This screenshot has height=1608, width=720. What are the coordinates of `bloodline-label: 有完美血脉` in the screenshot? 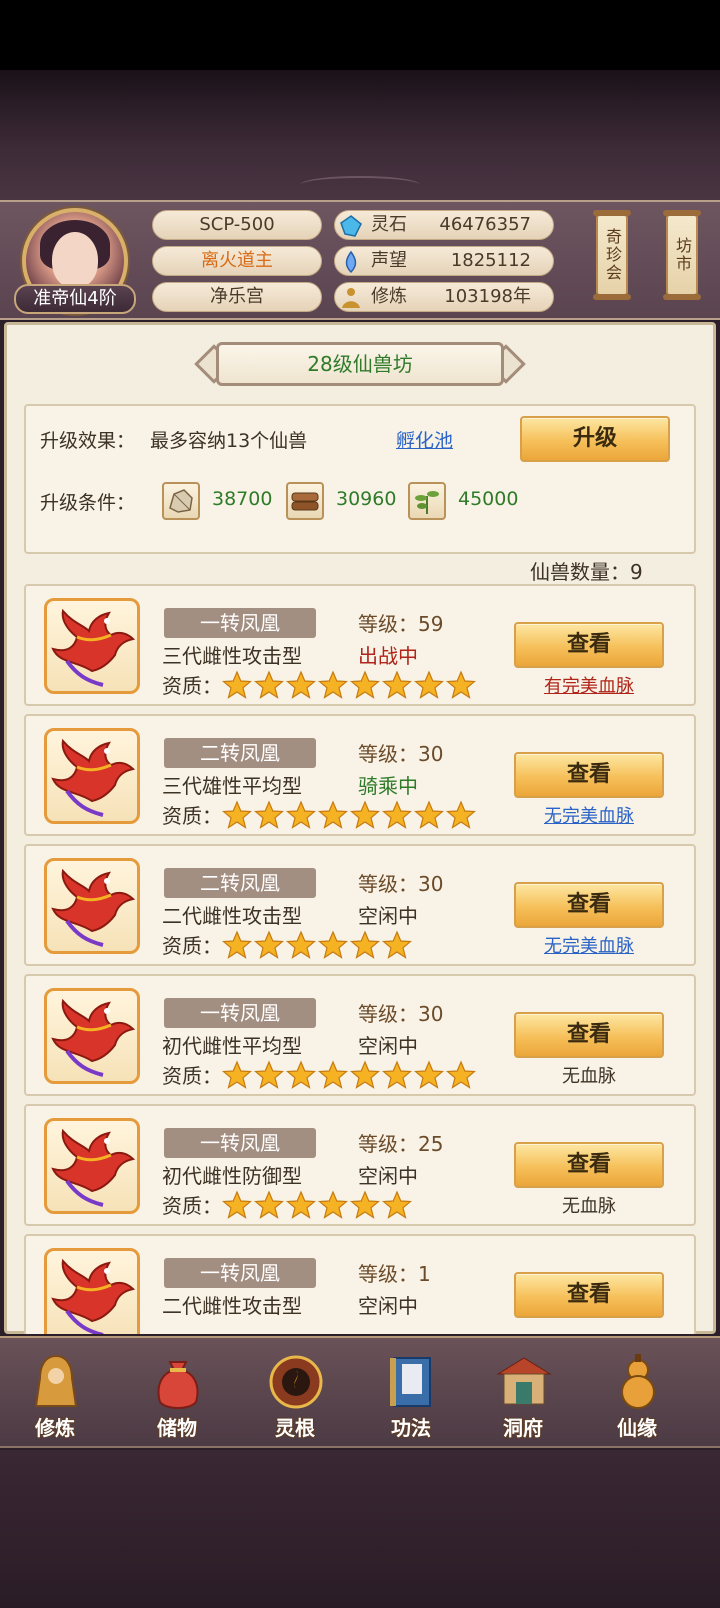 It's located at (589, 685).